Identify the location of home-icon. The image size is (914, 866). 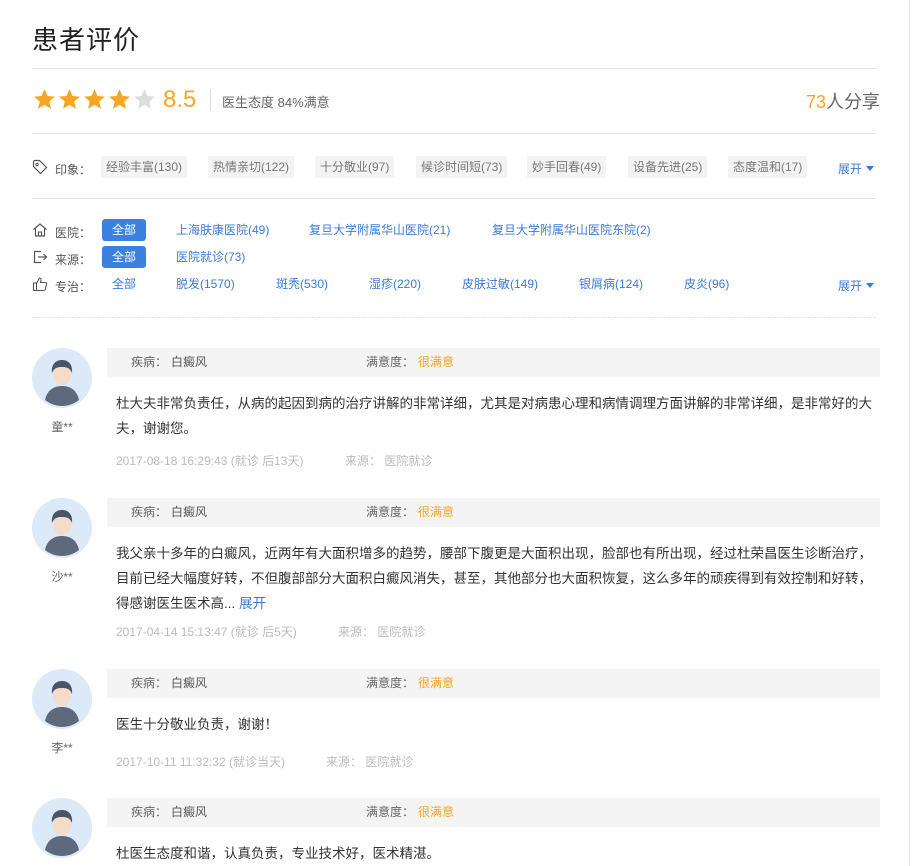
(40, 230).